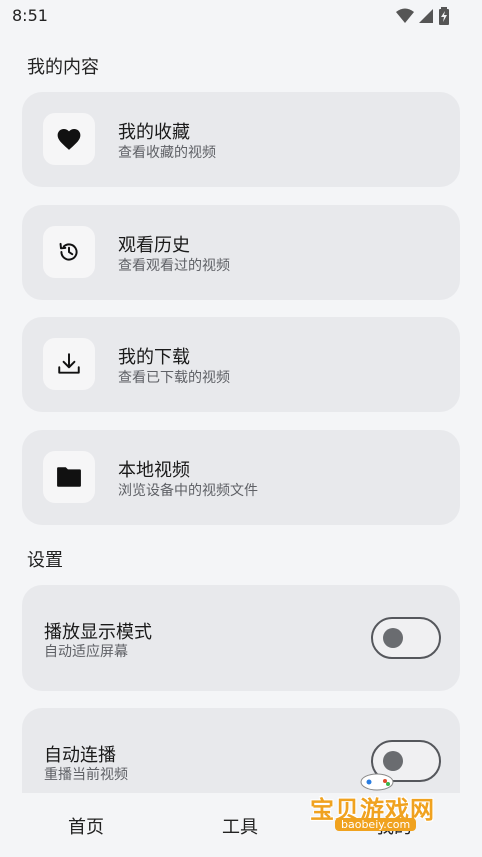 The height and width of the screenshot is (857, 482). I want to click on content-item-title: 观看历史, so click(154, 245).